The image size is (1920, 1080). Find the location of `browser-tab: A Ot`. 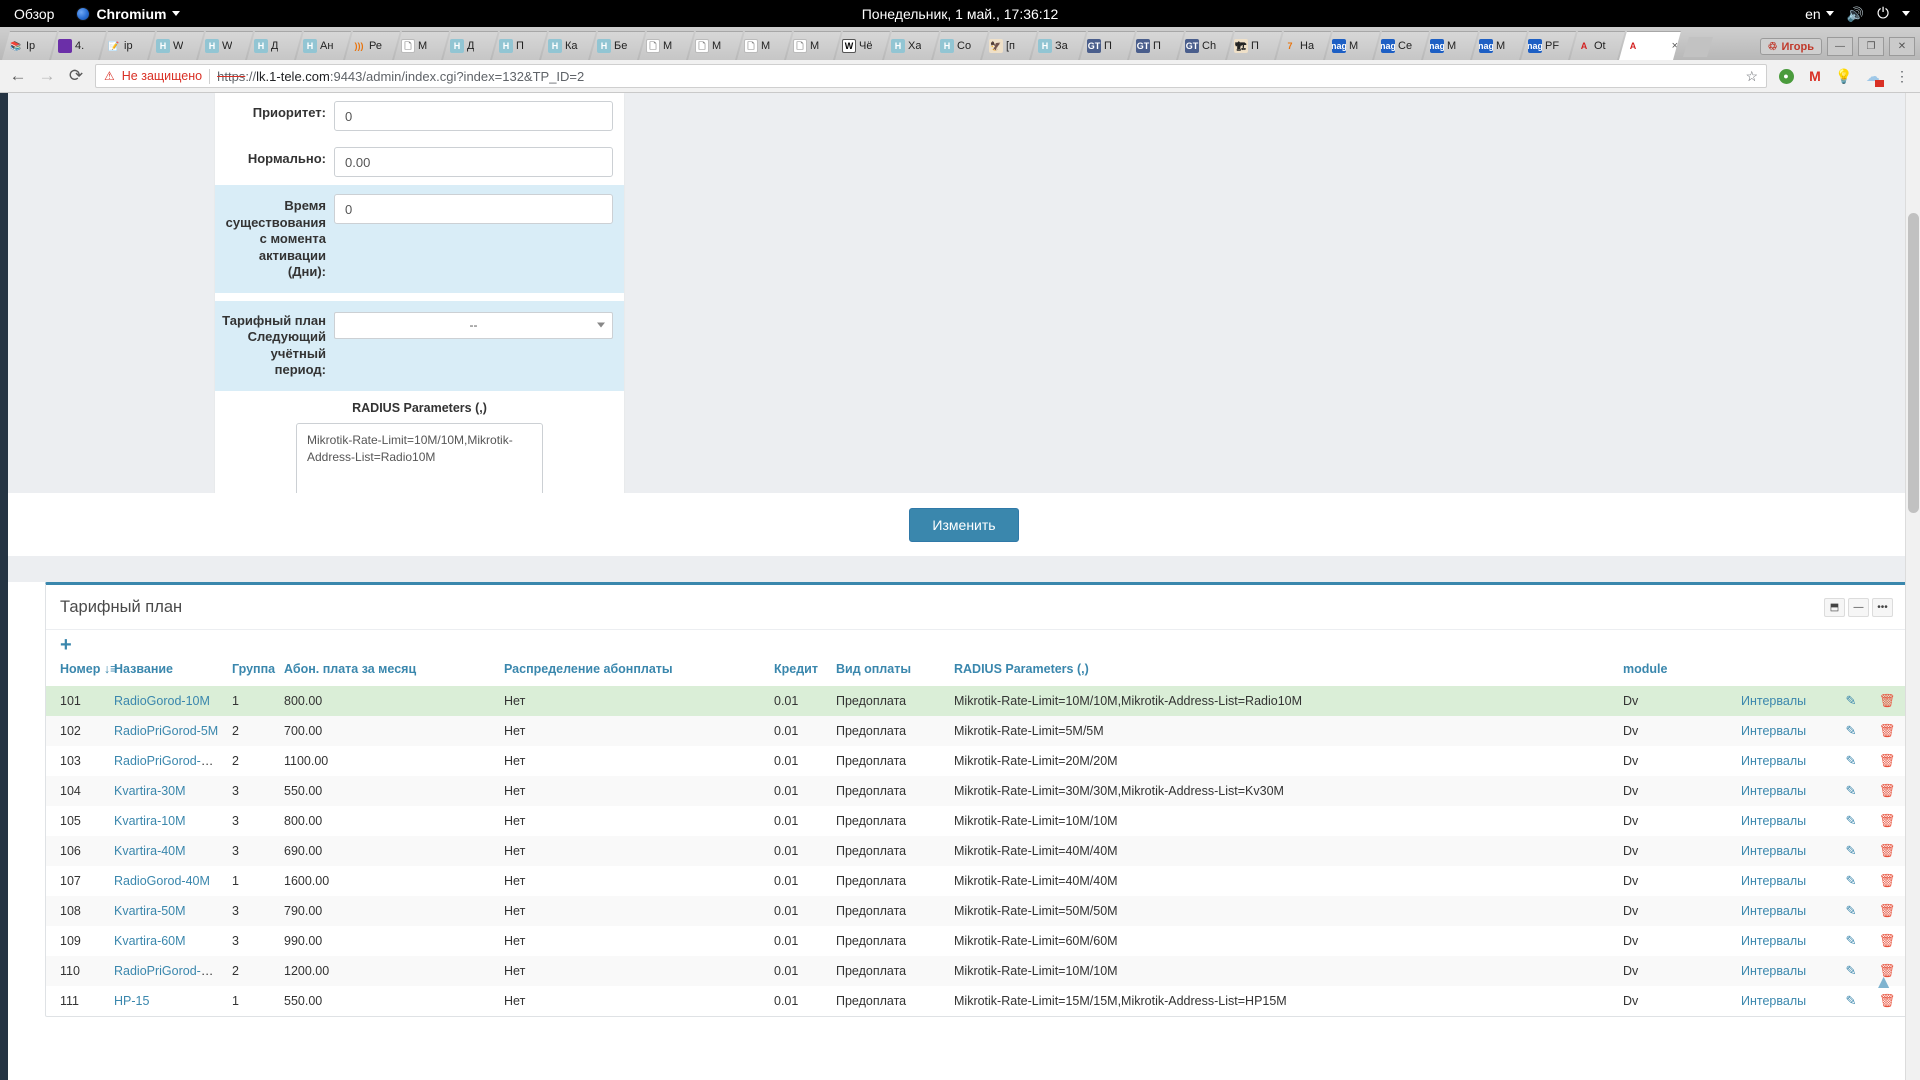

browser-tab: A Ot is located at coordinates (1597, 45).